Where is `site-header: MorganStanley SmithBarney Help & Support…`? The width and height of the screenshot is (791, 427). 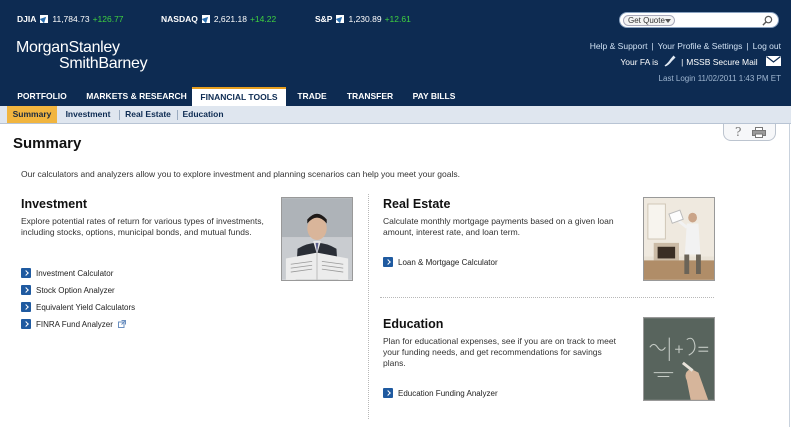
site-header: MorganStanley SmithBarney Help & Support… is located at coordinates (395, 60).